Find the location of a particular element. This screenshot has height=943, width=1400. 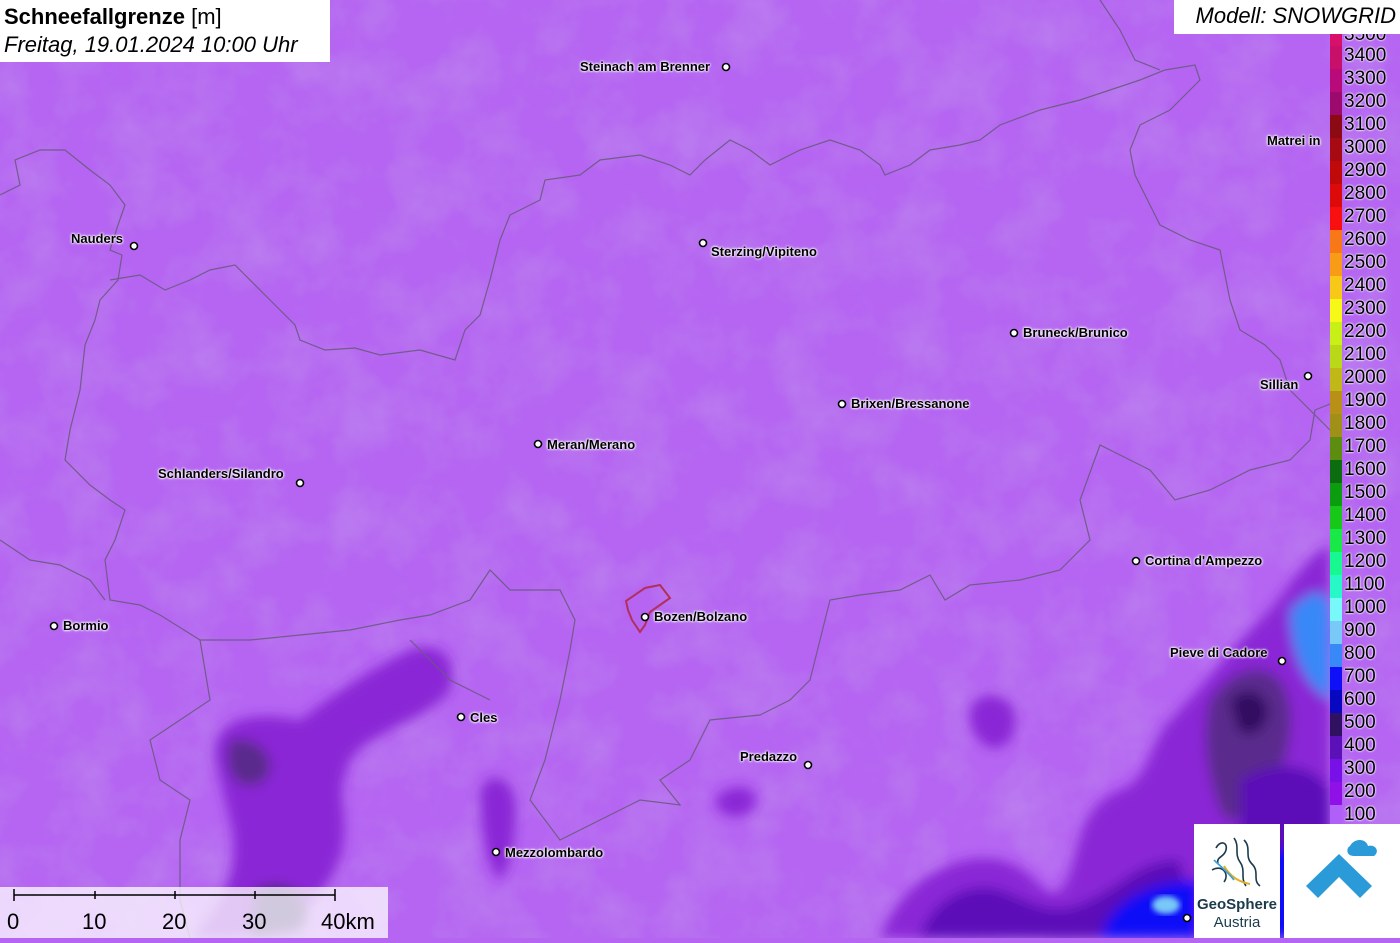

legend-label: 2900 is located at coordinates (1365, 170).